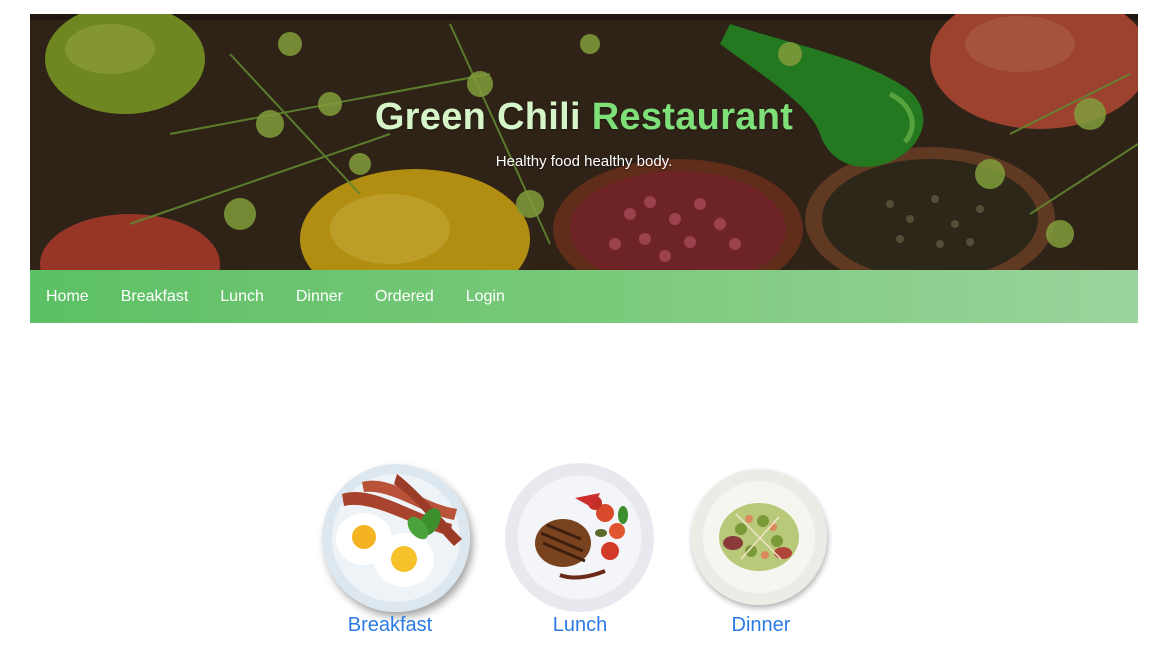 Image resolution: width=1158 pixels, height=651 pixels. I want to click on meal-link-breakfast: Breakfast, so click(390, 625).